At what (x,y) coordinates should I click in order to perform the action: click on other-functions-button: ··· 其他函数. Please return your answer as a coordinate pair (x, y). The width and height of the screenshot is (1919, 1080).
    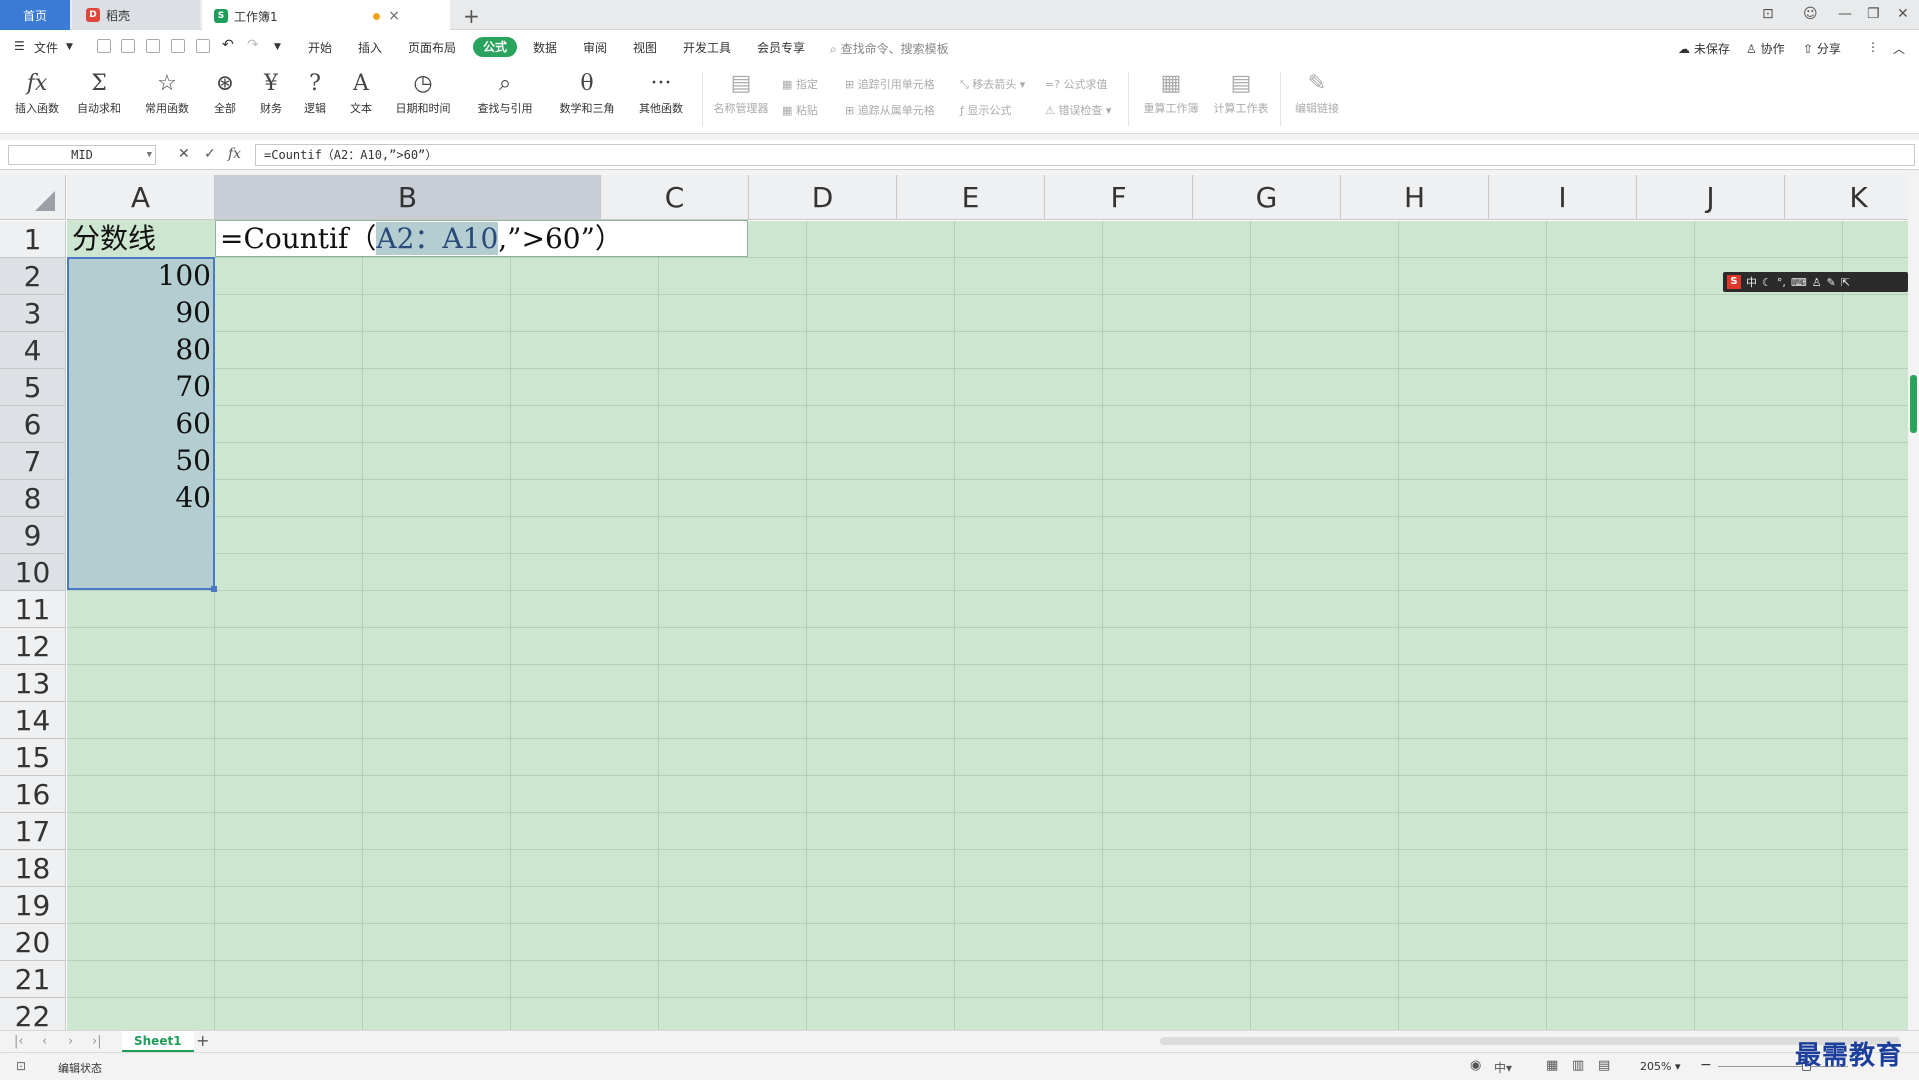
    Looking at the image, I should click on (661, 98).